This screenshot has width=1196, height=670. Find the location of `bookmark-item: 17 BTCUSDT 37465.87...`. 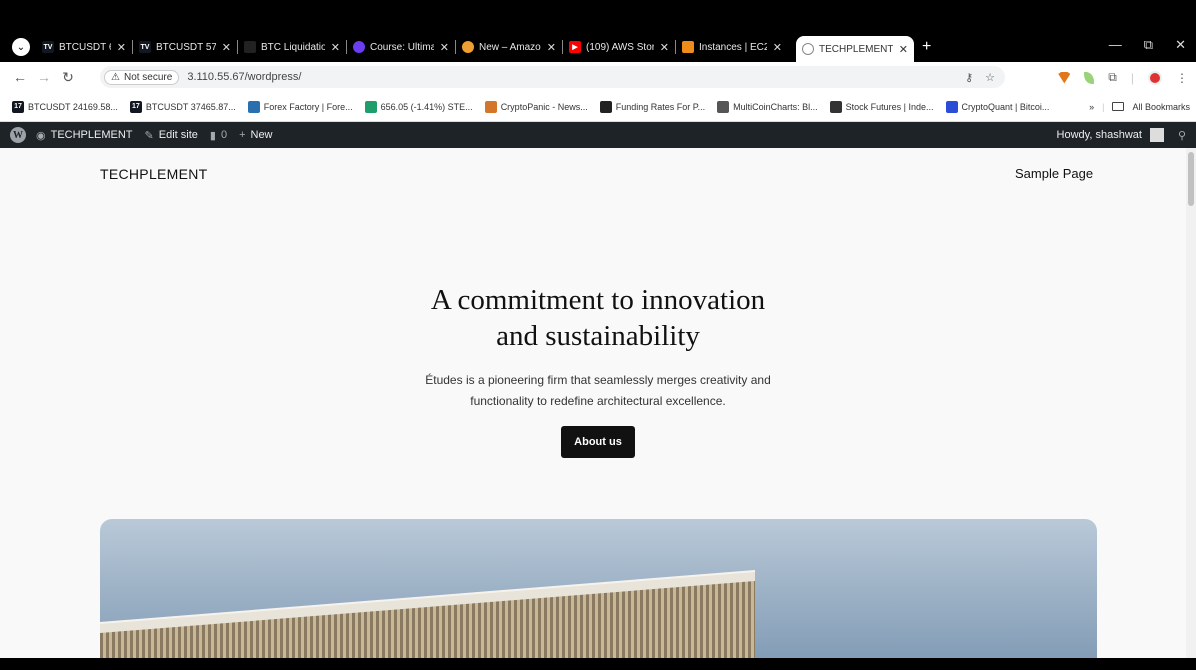

bookmark-item: 17 BTCUSDT 37465.87... is located at coordinates (182, 106).